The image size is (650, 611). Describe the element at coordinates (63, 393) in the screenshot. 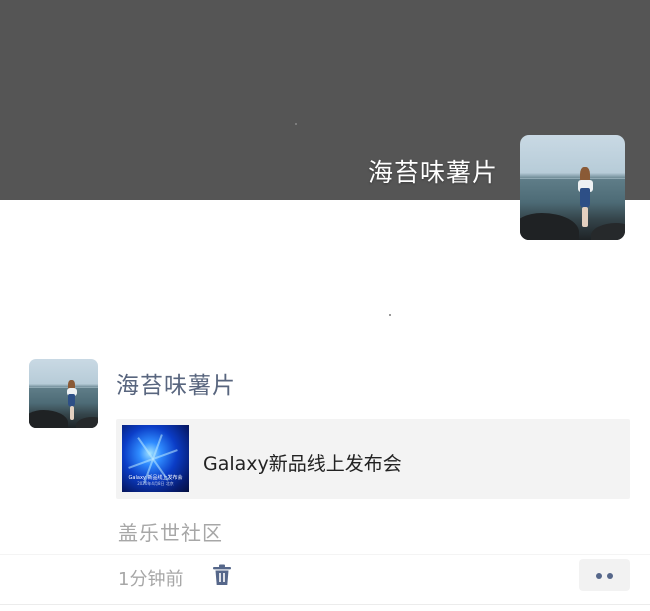

I see `post-author-avatar` at that location.